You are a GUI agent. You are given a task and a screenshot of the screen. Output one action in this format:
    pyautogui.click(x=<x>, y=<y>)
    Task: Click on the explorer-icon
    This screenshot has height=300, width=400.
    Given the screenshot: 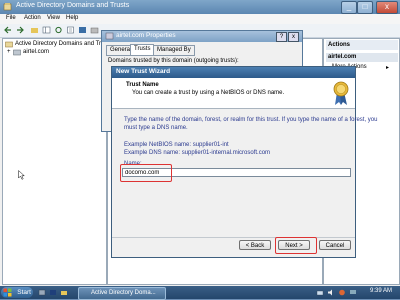 What is the action you would take?
    pyautogui.click(x=64, y=292)
    